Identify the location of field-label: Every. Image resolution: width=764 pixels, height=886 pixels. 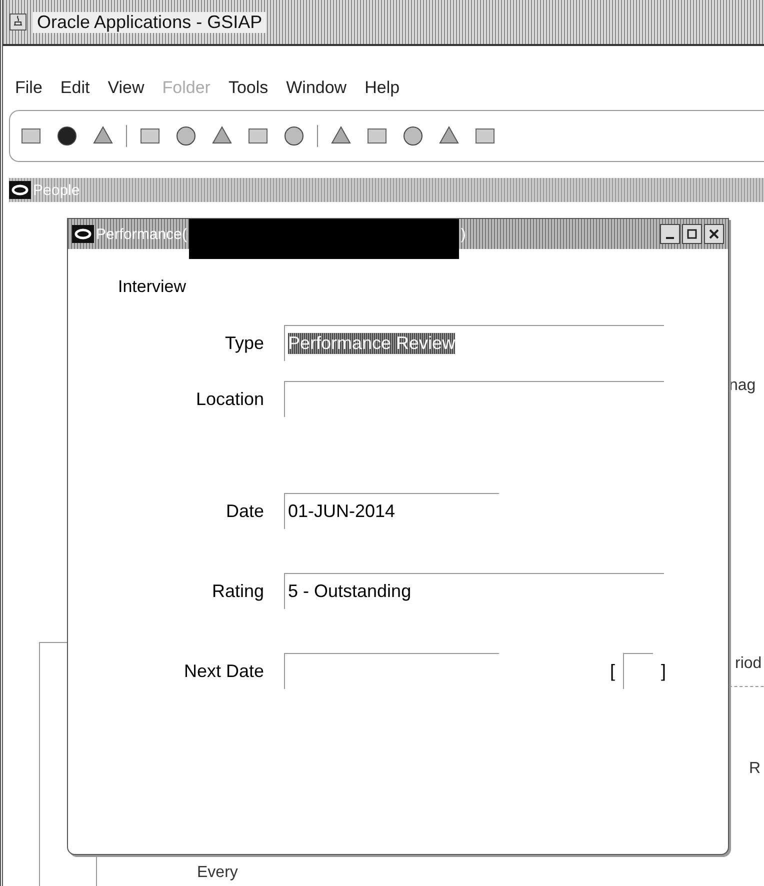
(217, 873).